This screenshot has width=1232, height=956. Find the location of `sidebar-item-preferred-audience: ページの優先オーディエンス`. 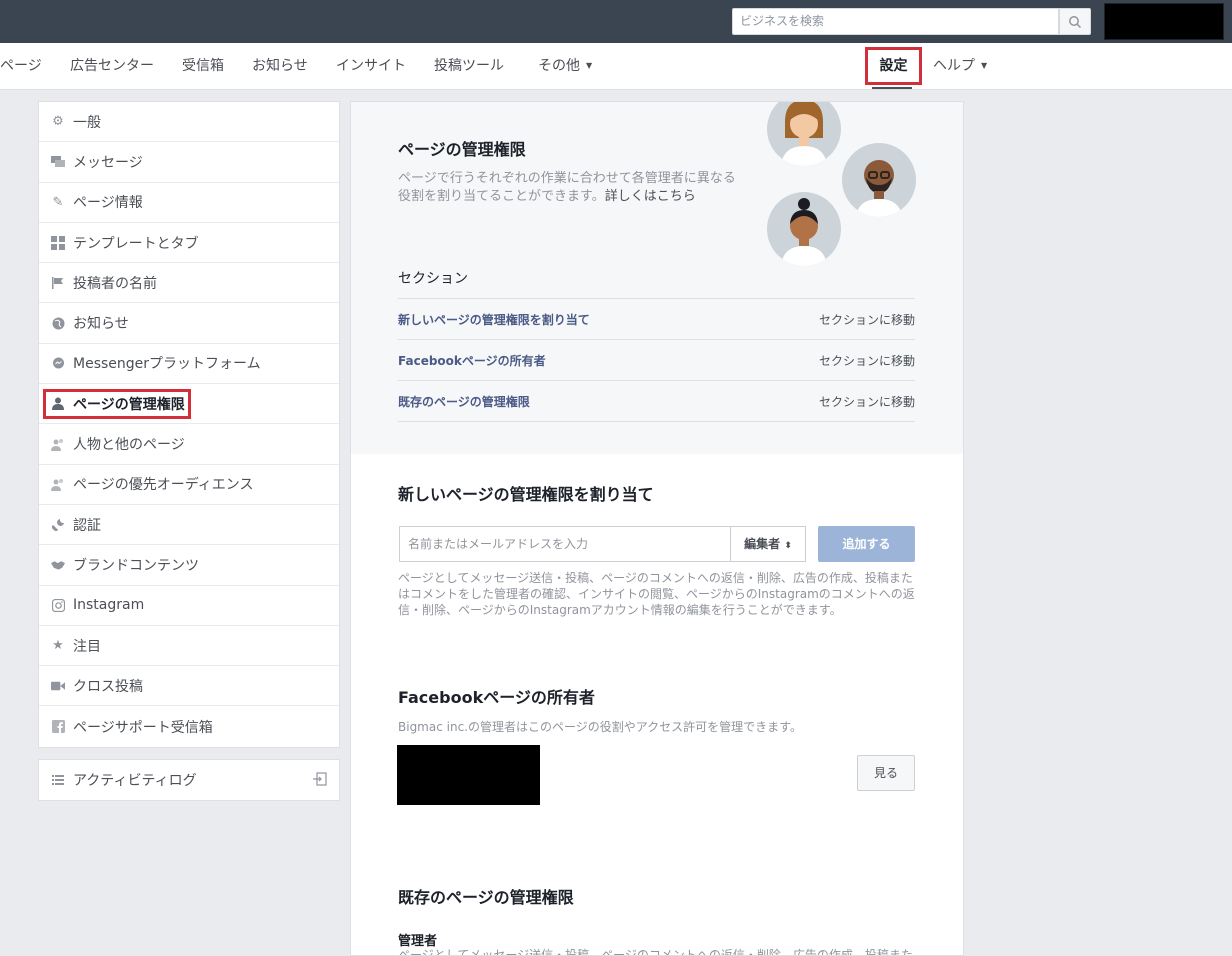

sidebar-item-preferred-audience: ページの優先オーディエンス is located at coordinates (189, 485).